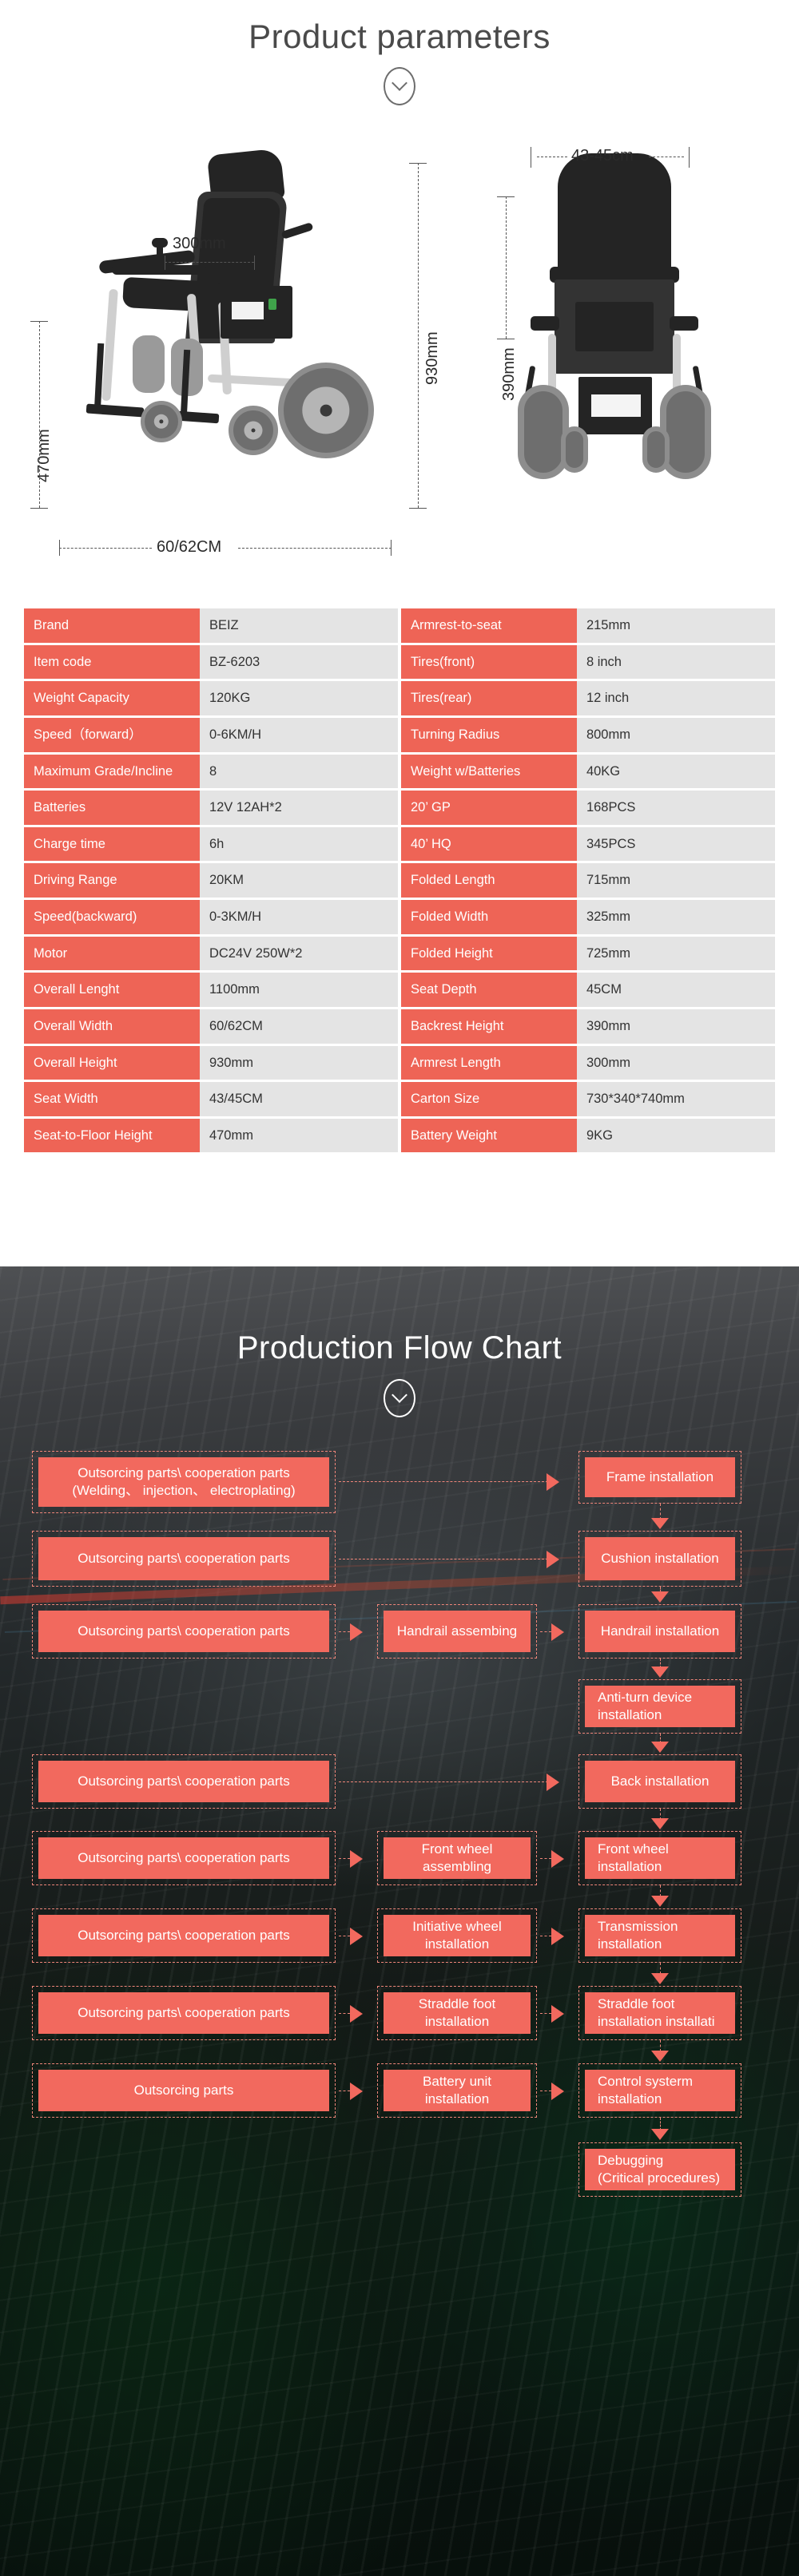 The image size is (799, 2576). I want to click on spec-value: 470mm, so click(298, 1135).